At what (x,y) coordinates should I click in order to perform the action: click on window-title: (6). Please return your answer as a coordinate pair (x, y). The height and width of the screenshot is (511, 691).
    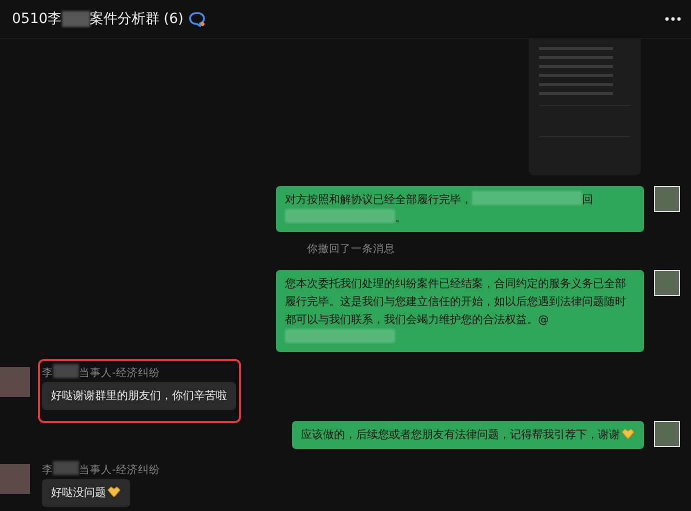
    Looking at the image, I should click on (174, 19).